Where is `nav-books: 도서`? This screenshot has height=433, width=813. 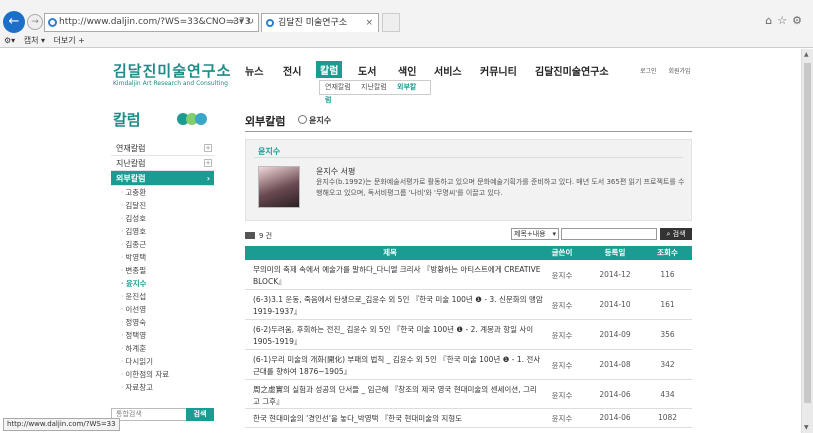 nav-books: 도서 is located at coordinates (367, 70).